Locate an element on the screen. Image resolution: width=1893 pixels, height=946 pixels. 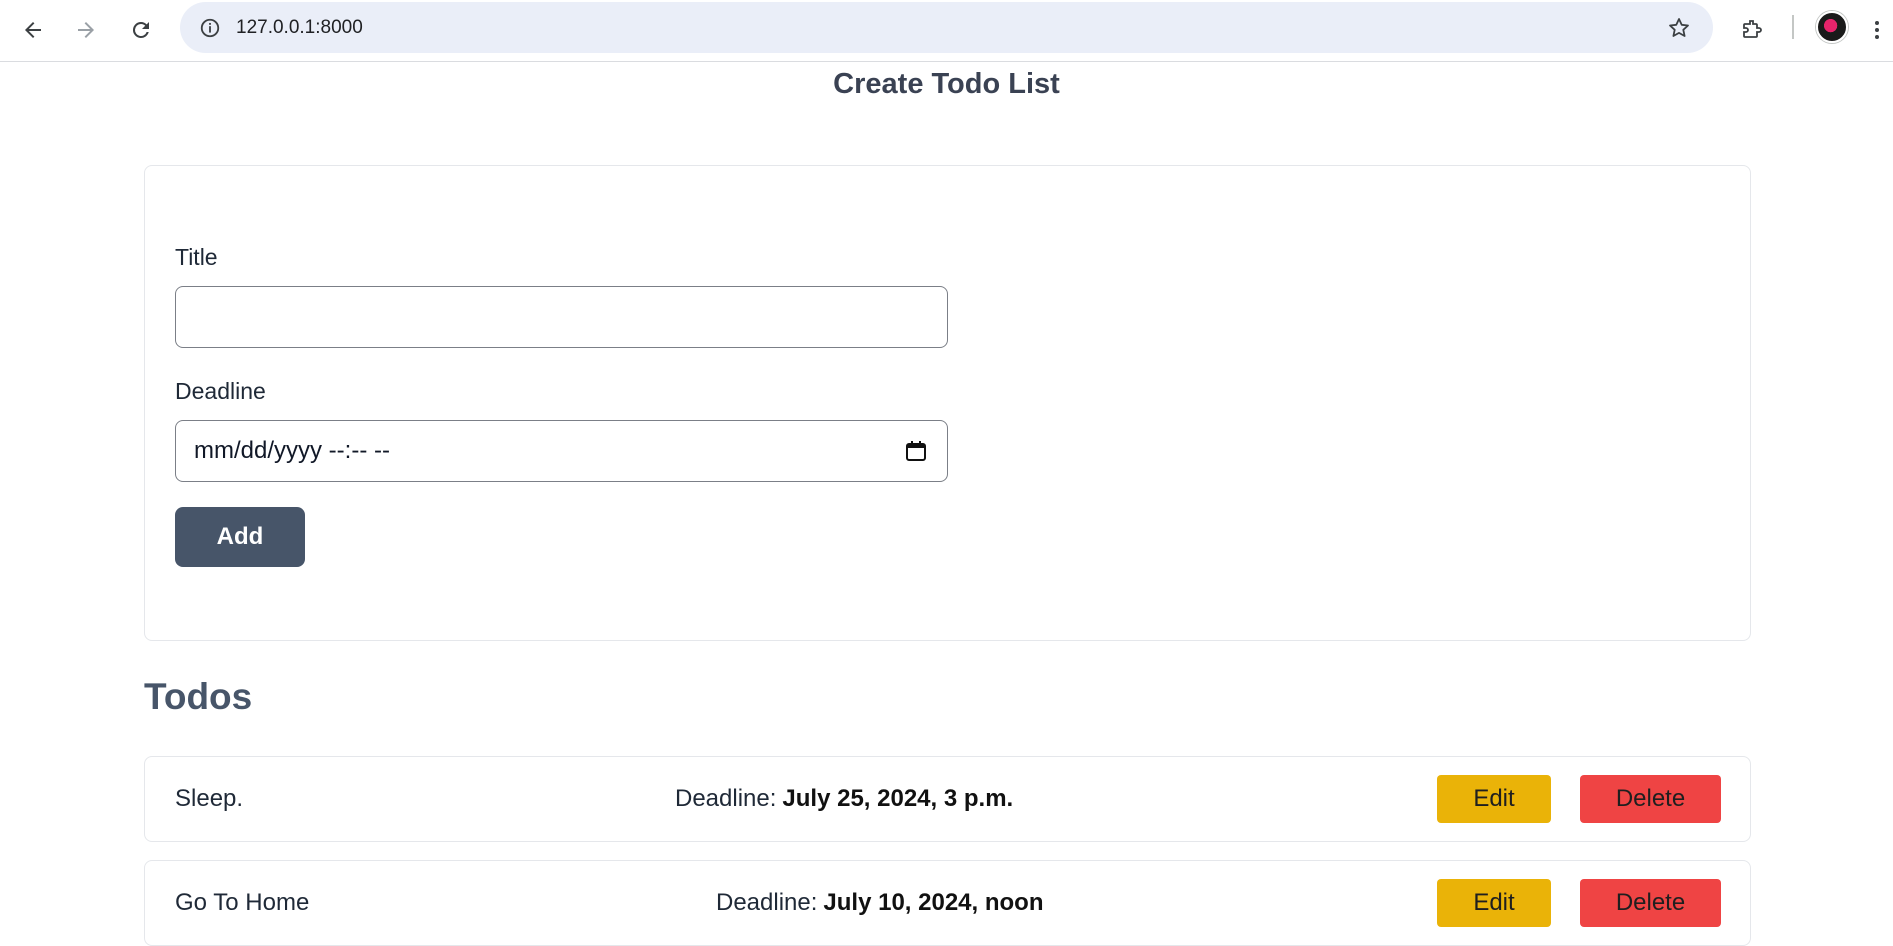
add-button: Add is located at coordinates (240, 537).